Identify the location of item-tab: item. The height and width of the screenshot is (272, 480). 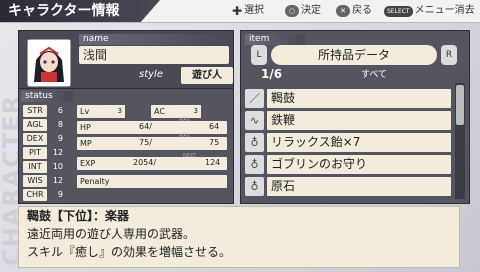
(275, 39).